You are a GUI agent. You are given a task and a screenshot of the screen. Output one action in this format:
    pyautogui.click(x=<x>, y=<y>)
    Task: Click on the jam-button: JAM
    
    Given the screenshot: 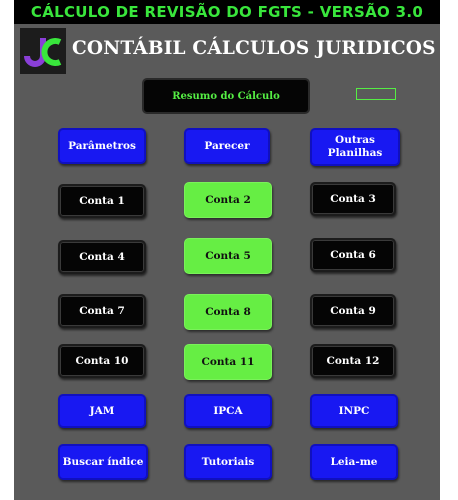 What is the action you would take?
    pyautogui.click(x=102, y=411)
    